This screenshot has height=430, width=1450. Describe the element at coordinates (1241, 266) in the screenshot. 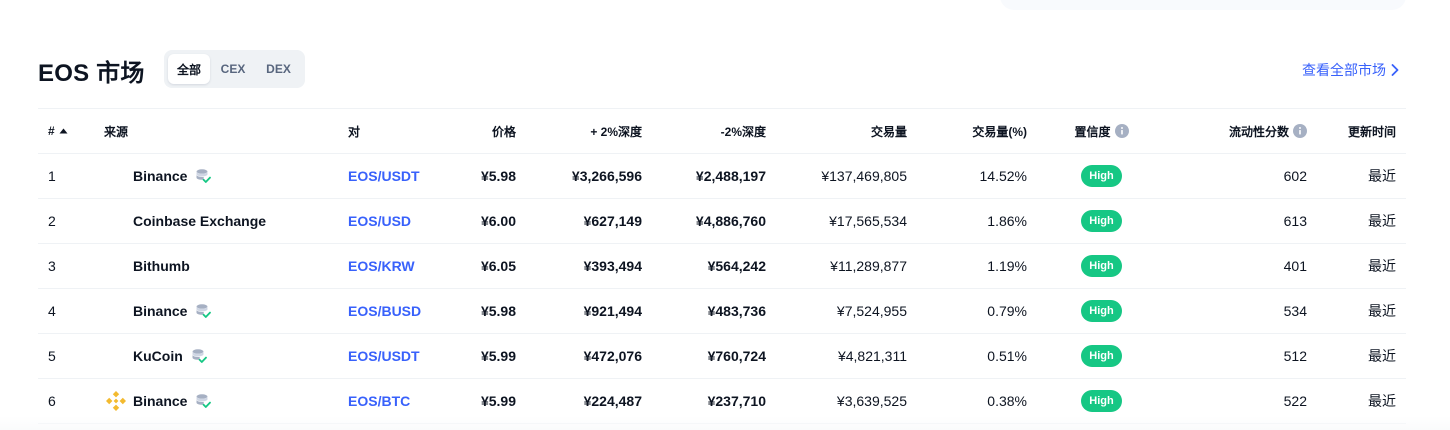

I see `liquidity-cell: 401` at that location.